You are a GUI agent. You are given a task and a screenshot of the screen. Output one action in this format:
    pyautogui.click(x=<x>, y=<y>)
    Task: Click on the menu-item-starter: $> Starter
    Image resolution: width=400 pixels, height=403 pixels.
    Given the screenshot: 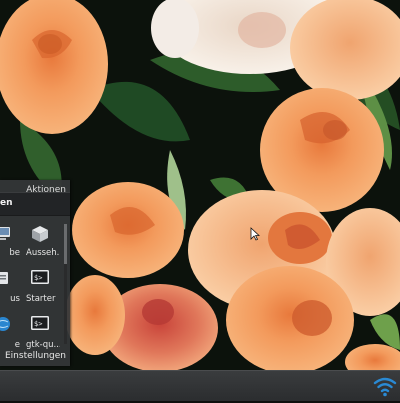 What is the action you would take?
    pyautogui.click(x=43, y=289)
    